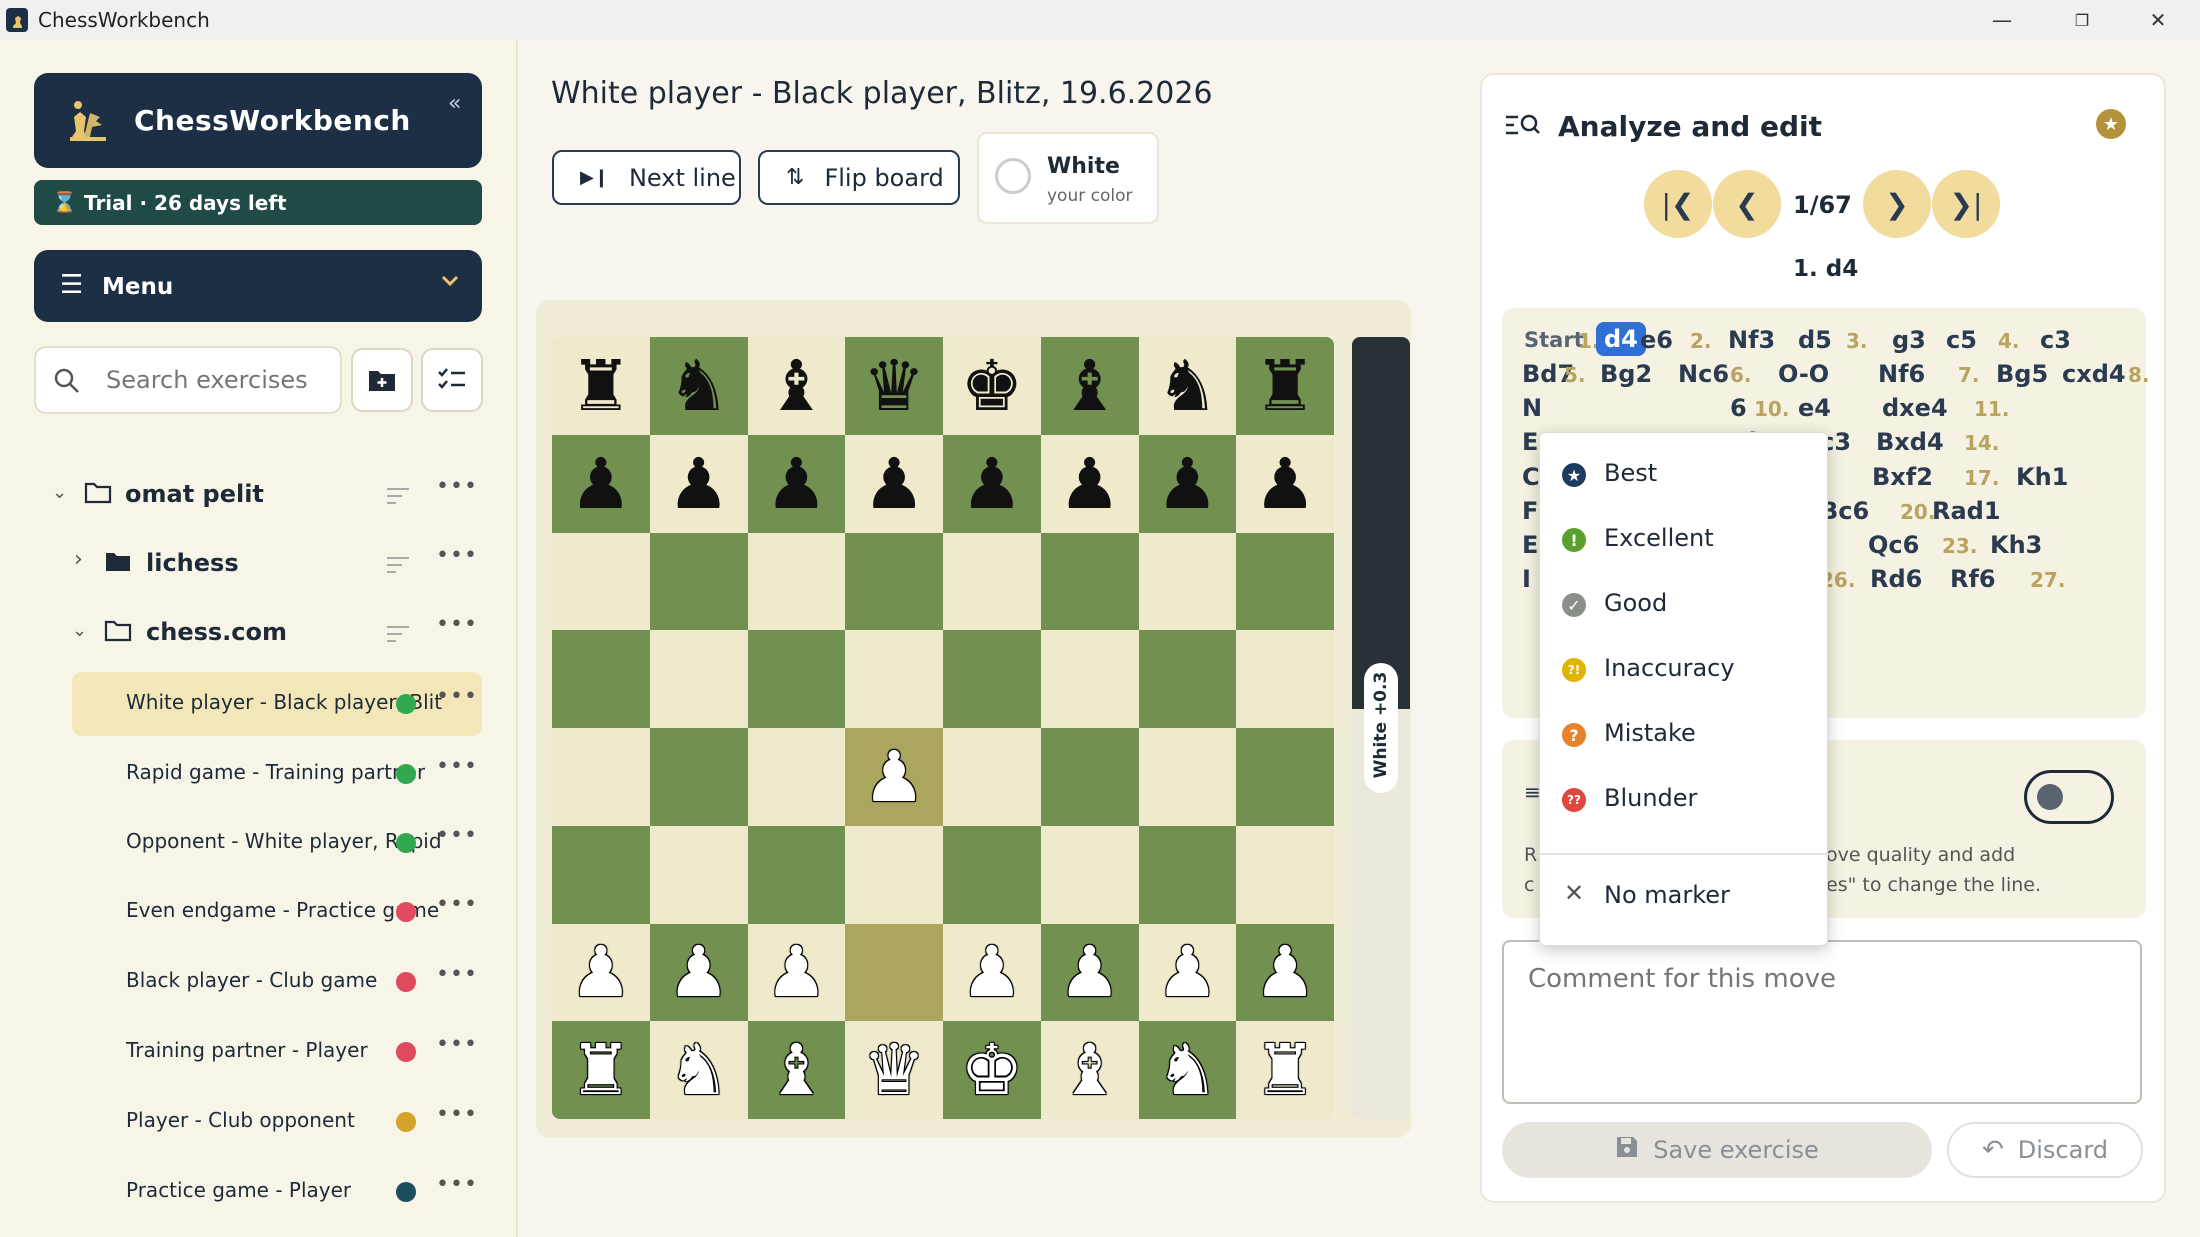 The height and width of the screenshot is (1237, 2200). Describe the element at coordinates (698, 777) in the screenshot. I see `square-b4` at that location.